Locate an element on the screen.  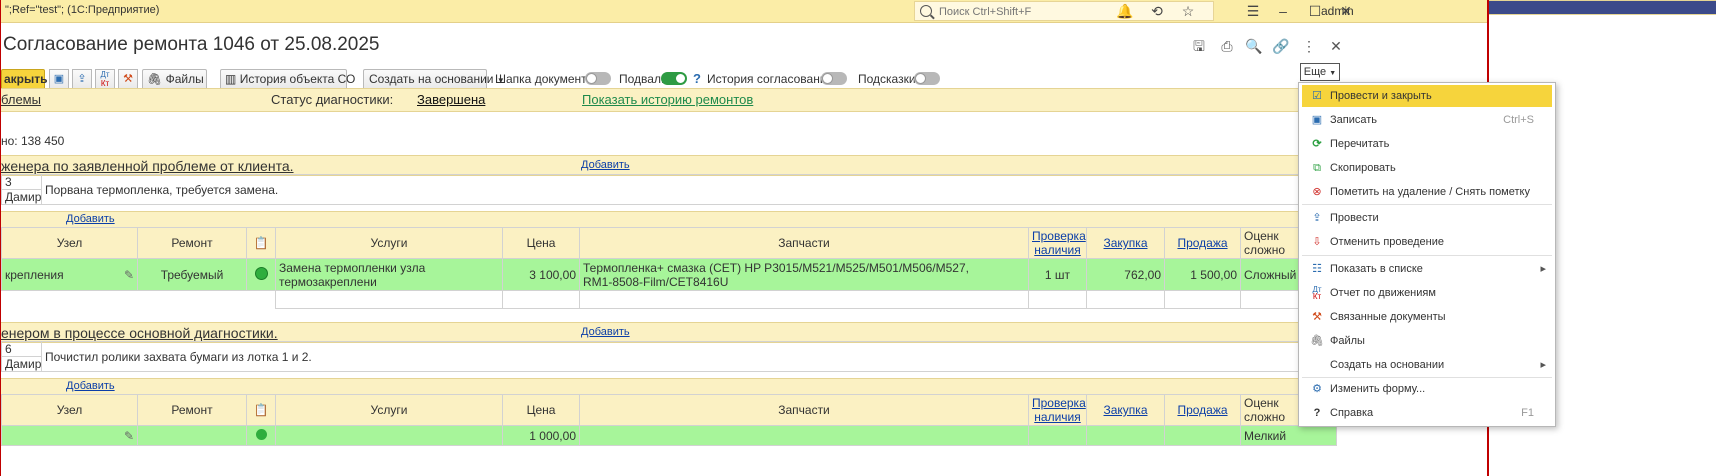
service-line1: Замена термопленки узла is located at coordinates (352, 267).